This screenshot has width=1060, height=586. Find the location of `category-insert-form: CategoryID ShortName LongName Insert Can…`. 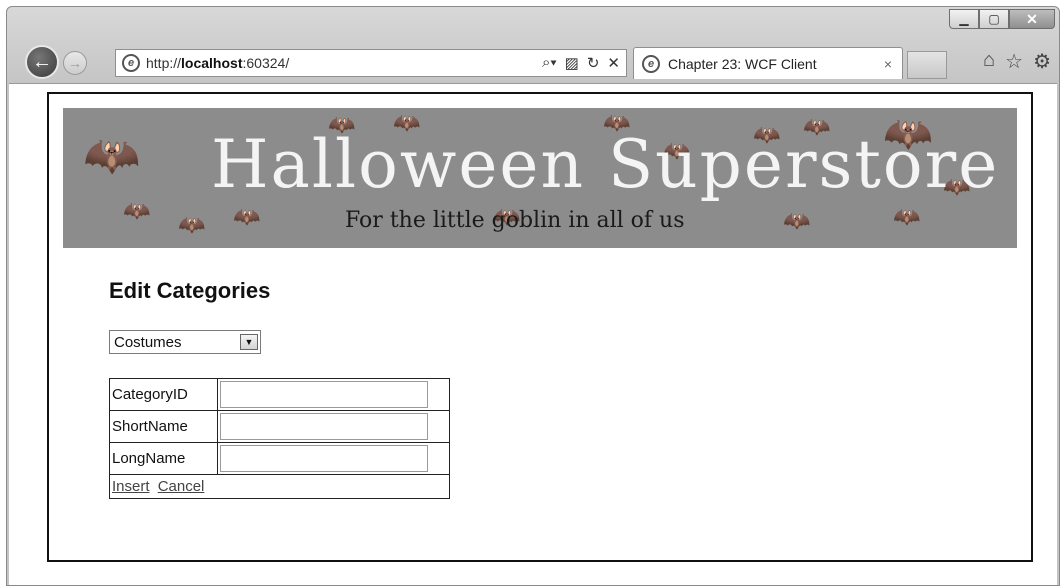

category-insert-form: CategoryID ShortName LongName Insert Can… is located at coordinates (279, 438).